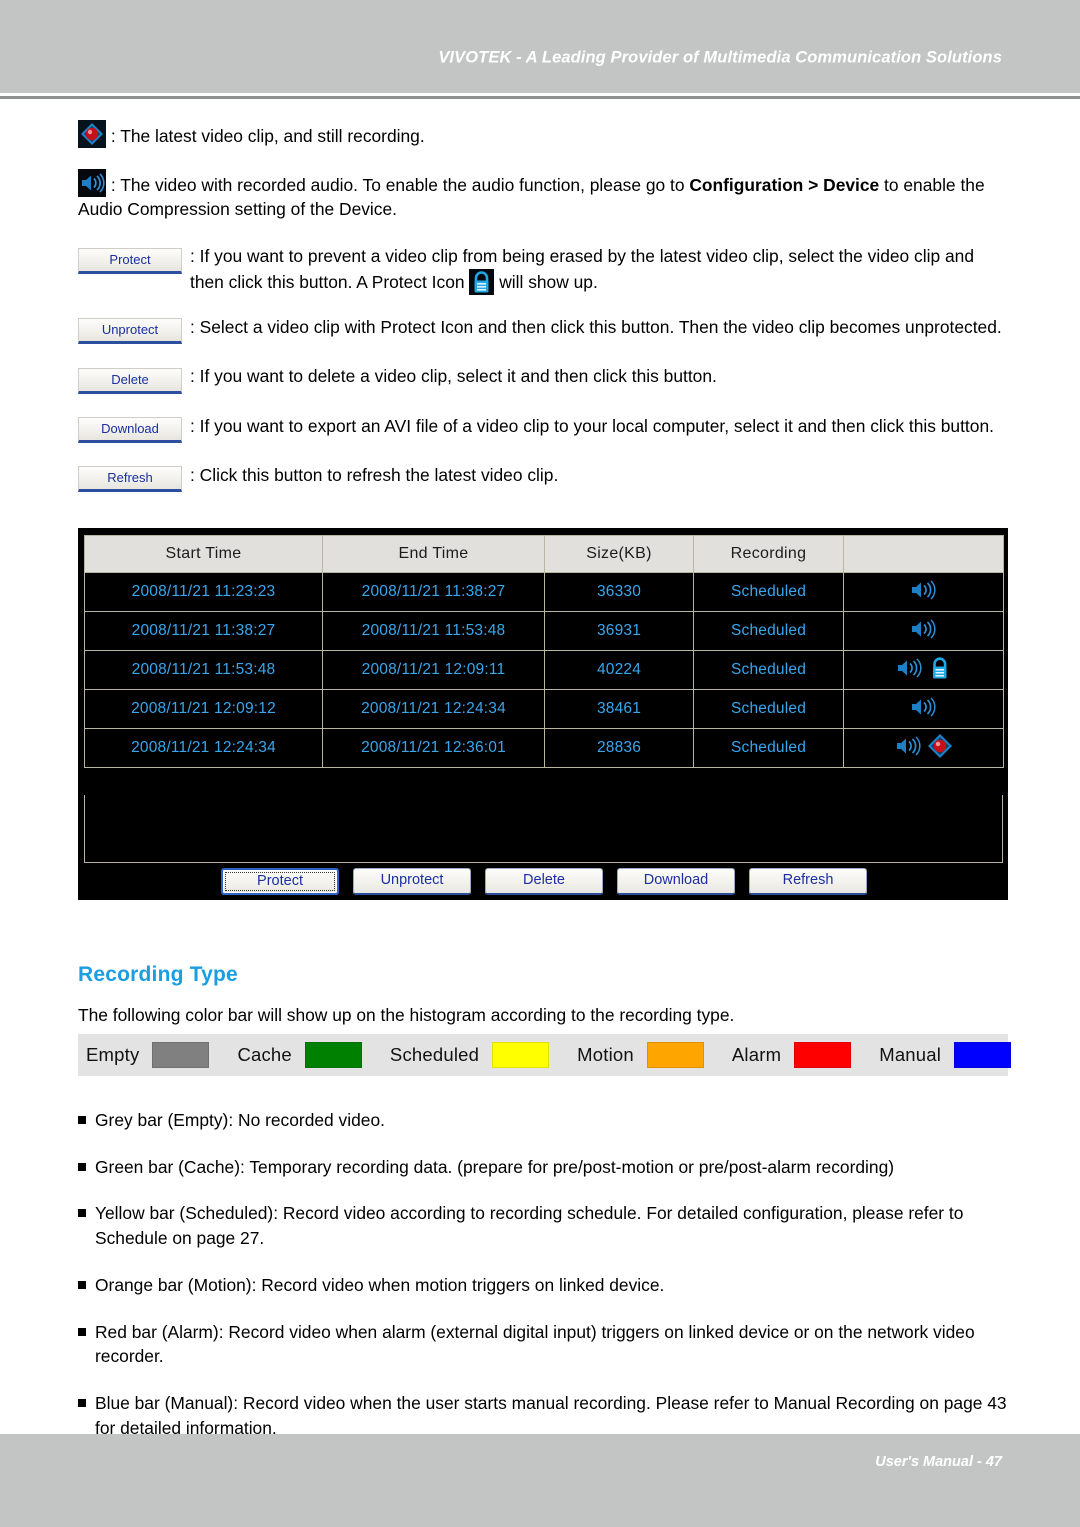  What do you see at coordinates (434, 1054) in the screenshot?
I see `color-bar-label: Scheduled` at bounding box center [434, 1054].